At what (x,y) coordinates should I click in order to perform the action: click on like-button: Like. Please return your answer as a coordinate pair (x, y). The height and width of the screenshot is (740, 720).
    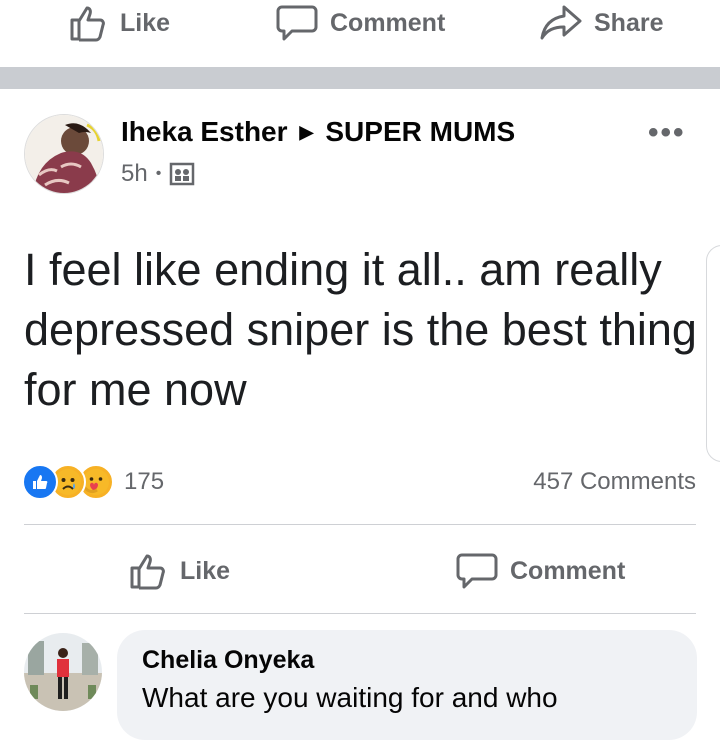
    Looking at the image, I should click on (119, 23).